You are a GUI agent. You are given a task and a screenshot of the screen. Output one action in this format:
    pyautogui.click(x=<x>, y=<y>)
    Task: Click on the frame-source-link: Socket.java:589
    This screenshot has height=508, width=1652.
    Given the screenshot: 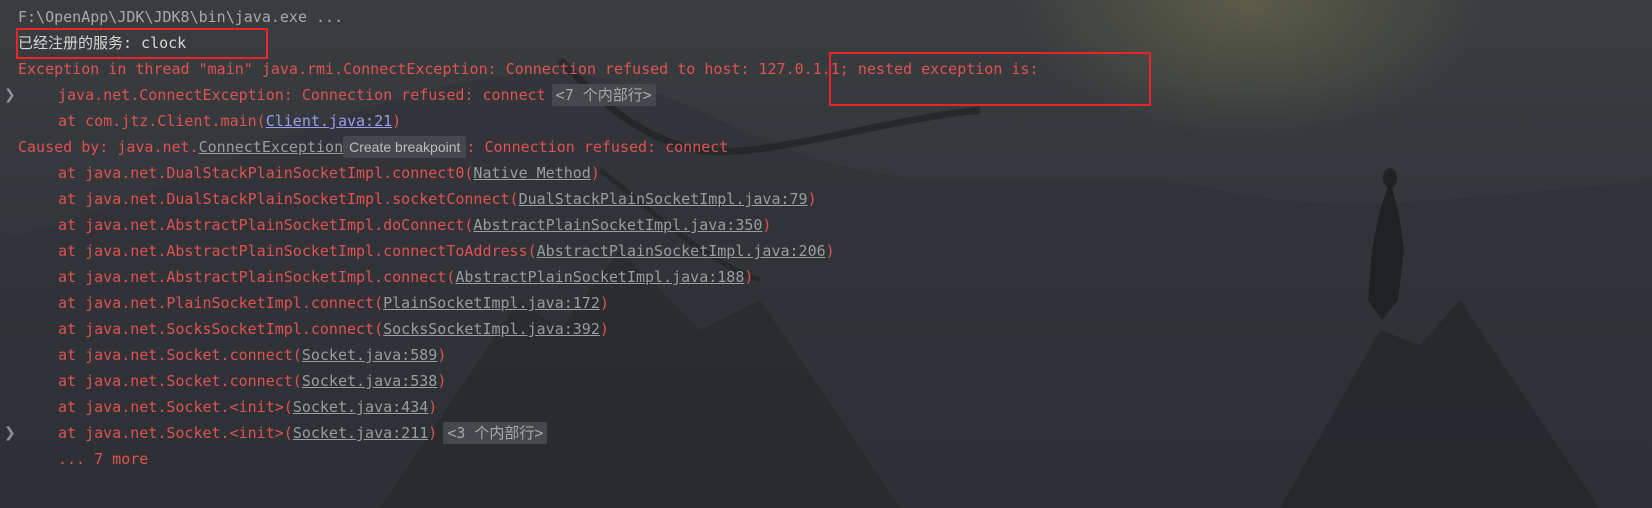 What is the action you would take?
    pyautogui.click(x=369, y=355)
    